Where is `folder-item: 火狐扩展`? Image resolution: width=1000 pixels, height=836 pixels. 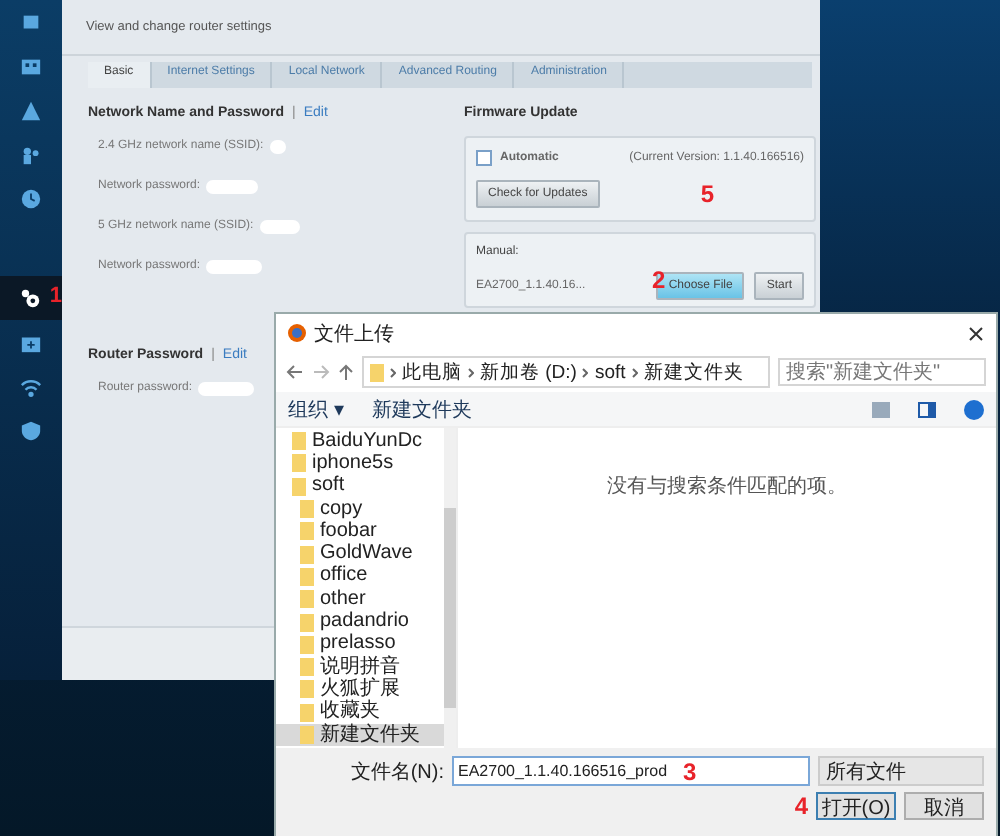 folder-item: 火狐扩展 is located at coordinates (360, 690).